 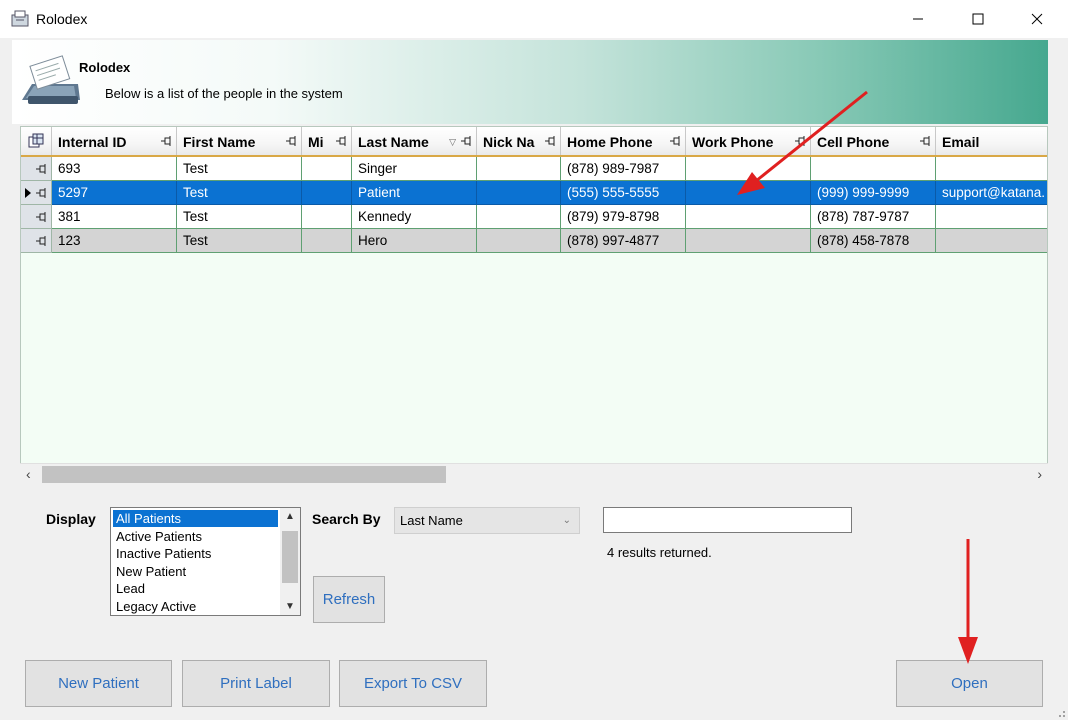 I want to click on cell-last-name: Singer, so click(x=414, y=169).